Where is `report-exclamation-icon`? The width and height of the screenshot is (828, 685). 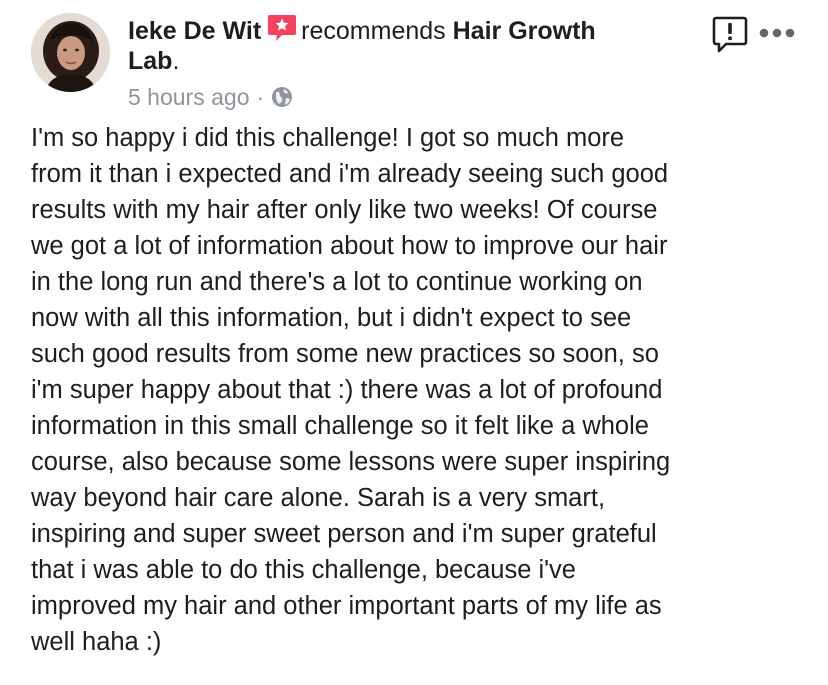
report-exclamation-icon is located at coordinates (730, 35).